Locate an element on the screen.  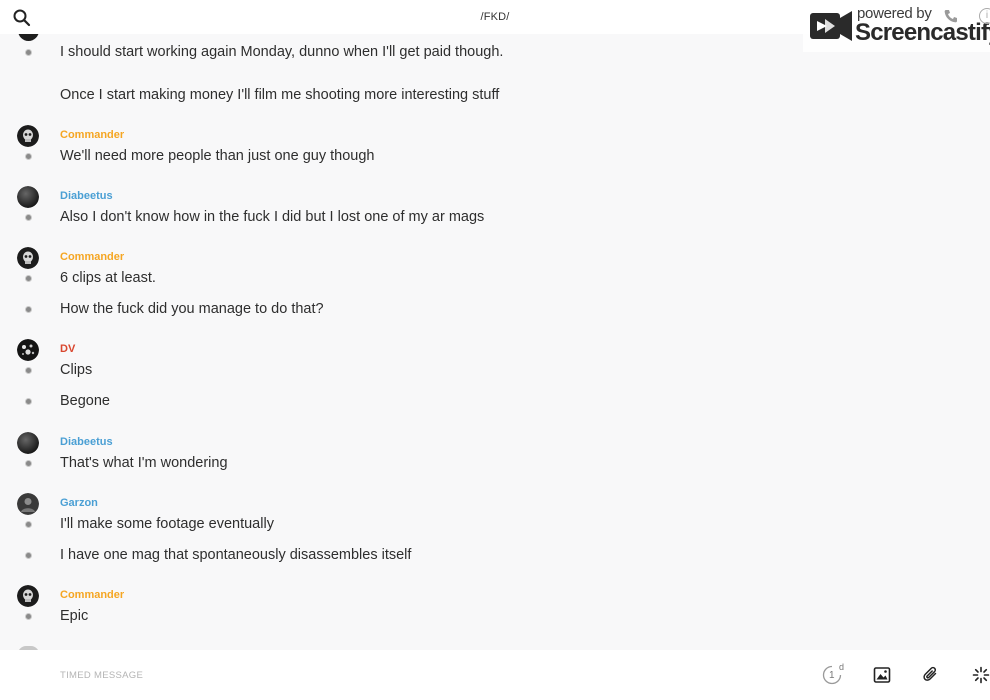
phone-icon is located at coordinates (951, 16).